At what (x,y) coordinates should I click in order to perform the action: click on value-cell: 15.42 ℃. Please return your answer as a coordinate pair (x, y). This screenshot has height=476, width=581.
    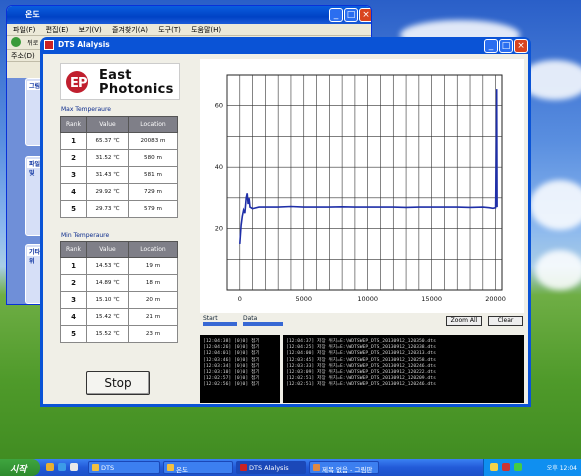
    Looking at the image, I should click on (107, 317).